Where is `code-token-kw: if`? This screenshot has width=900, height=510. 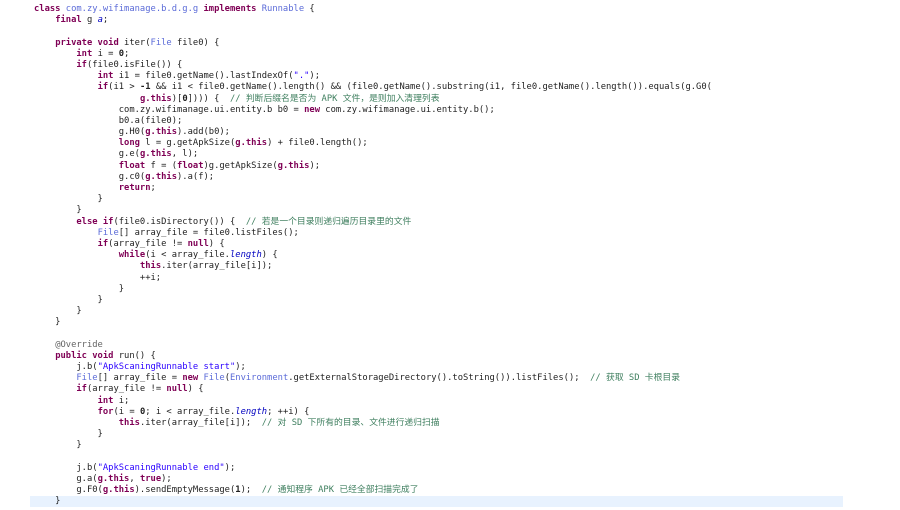 code-token-kw: if is located at coordinates (103, 87).